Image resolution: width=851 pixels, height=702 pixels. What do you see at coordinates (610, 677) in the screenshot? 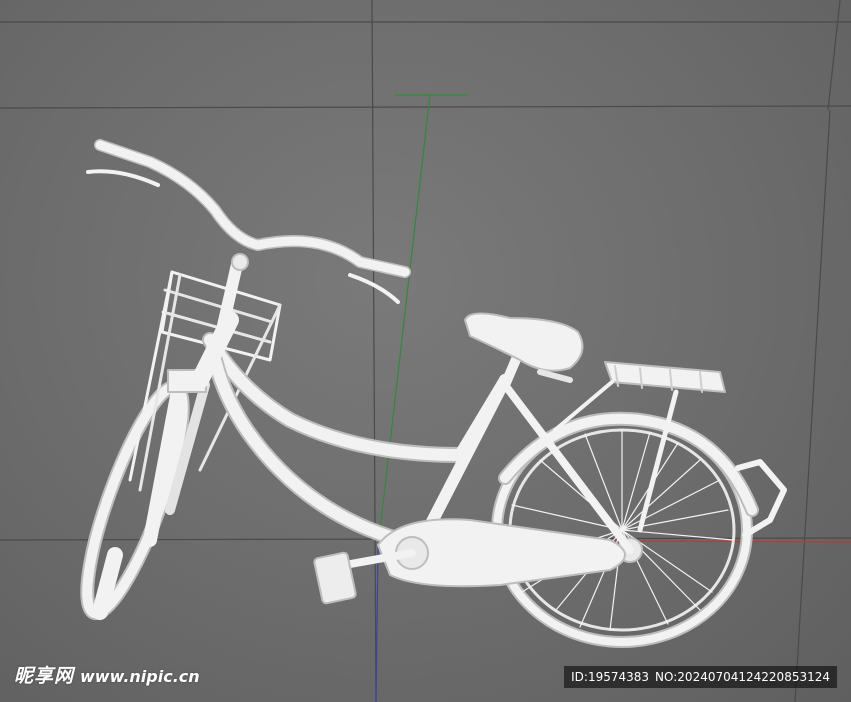
I see `image-id-text: ID:19574383` at bounding box center [610, 677].